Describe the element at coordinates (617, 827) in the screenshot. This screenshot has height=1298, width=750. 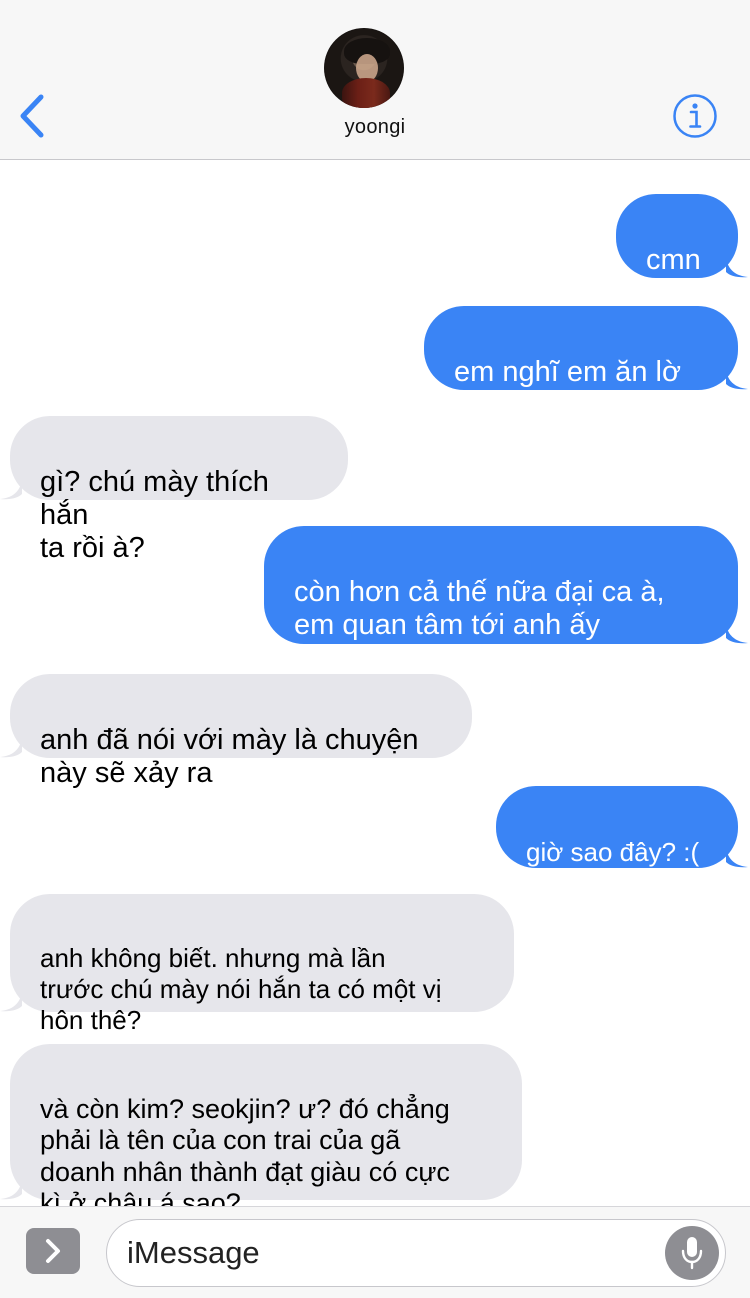
I see `message-bubble-sent: giờ sao đây? :(` at that location.